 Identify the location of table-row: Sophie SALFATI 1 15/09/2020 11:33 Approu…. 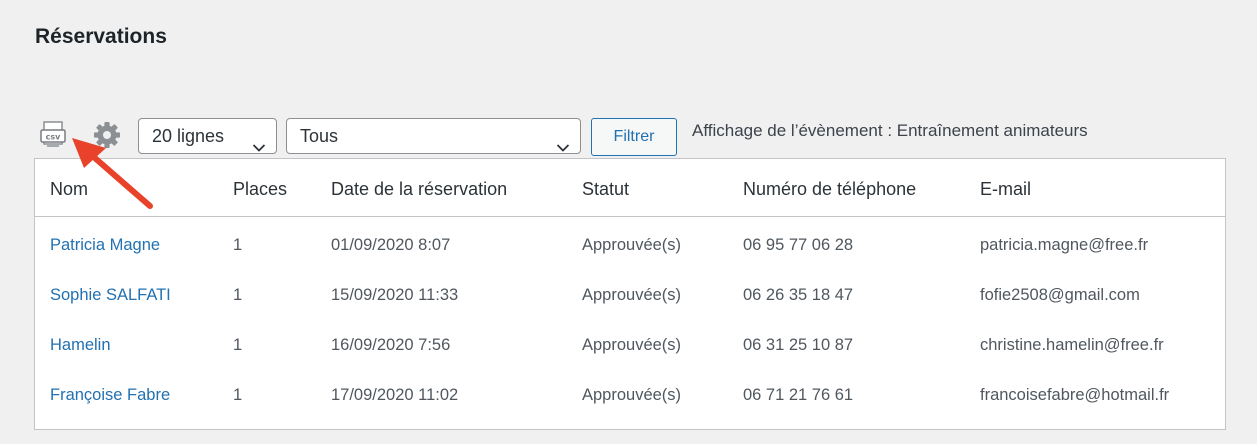
(630, 296).